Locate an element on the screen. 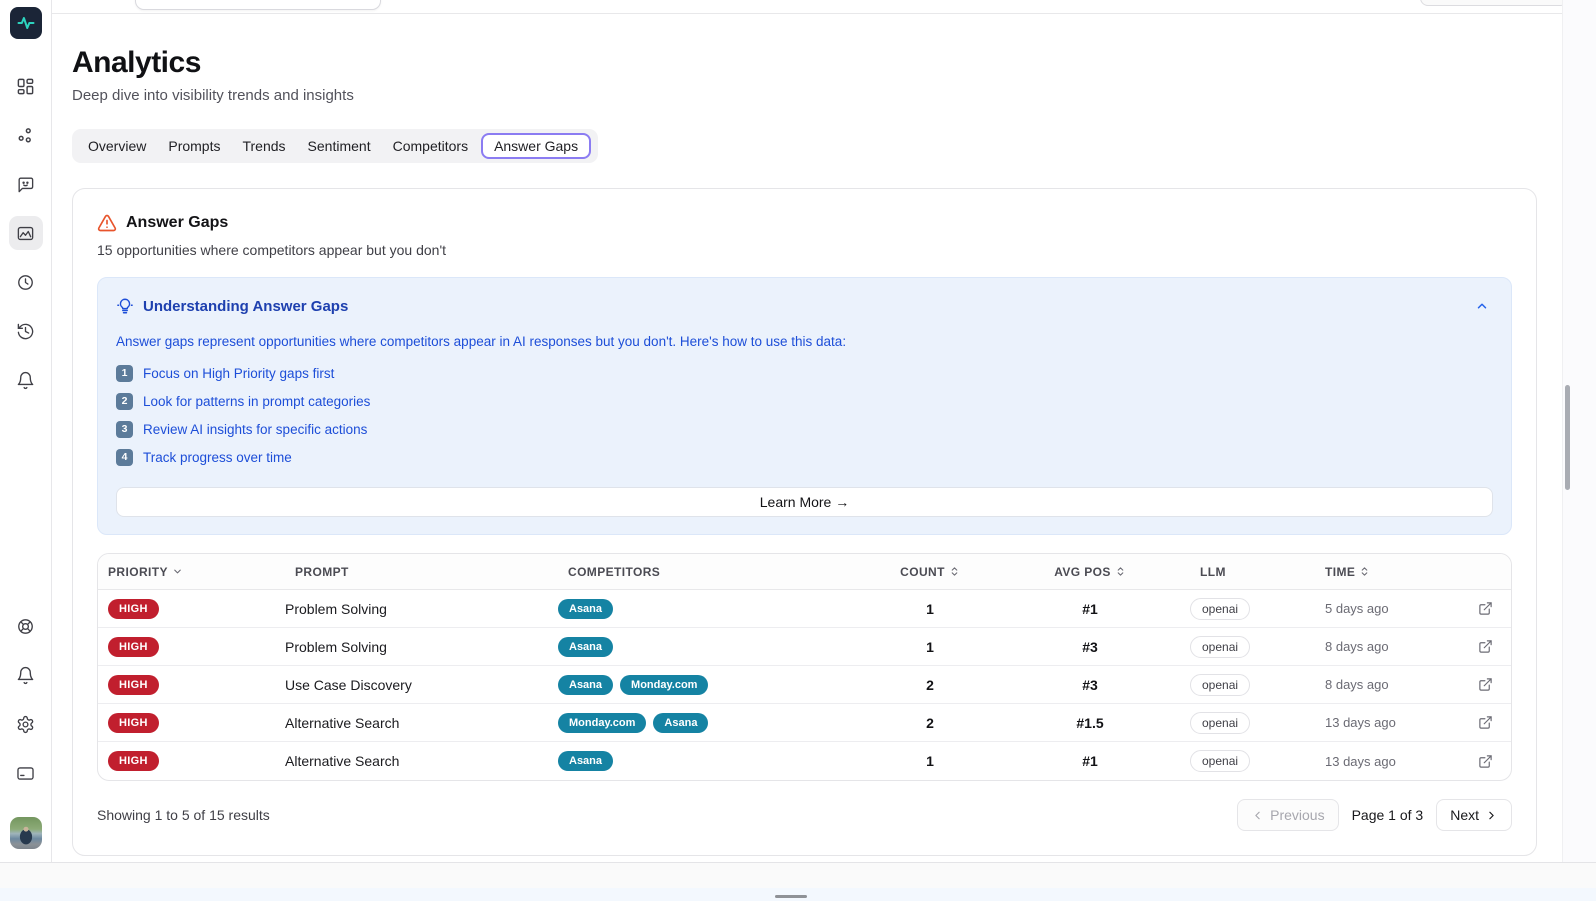  topbar-button is located at coordinates (1491, 3).